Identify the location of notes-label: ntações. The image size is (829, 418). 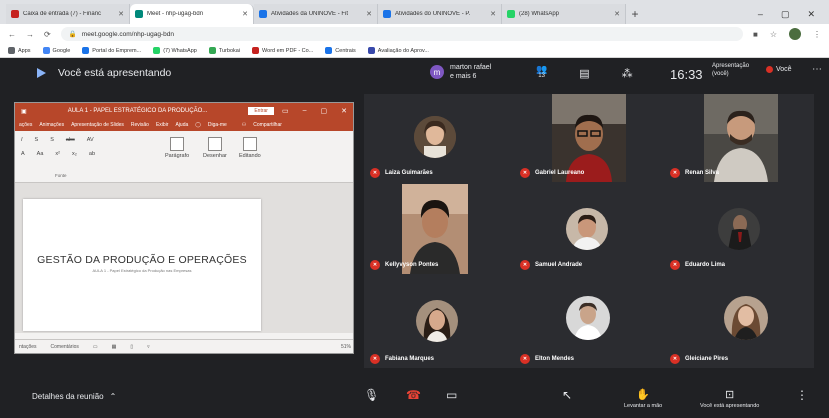
(28, 347).